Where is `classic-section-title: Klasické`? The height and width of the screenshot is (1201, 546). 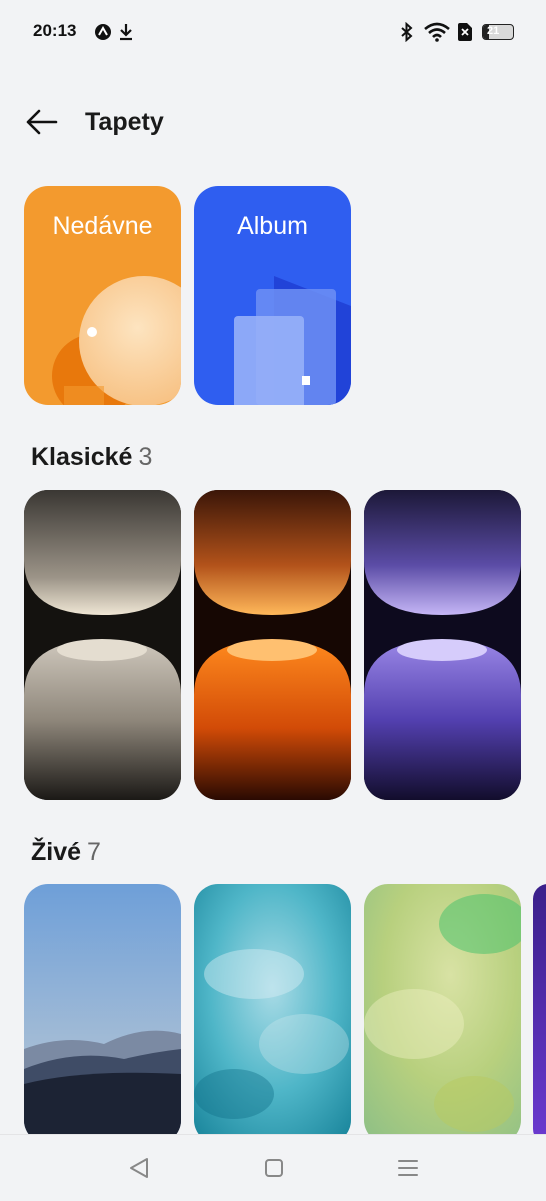 classic-section-title: Klasické is located at coordinates (82, 457).